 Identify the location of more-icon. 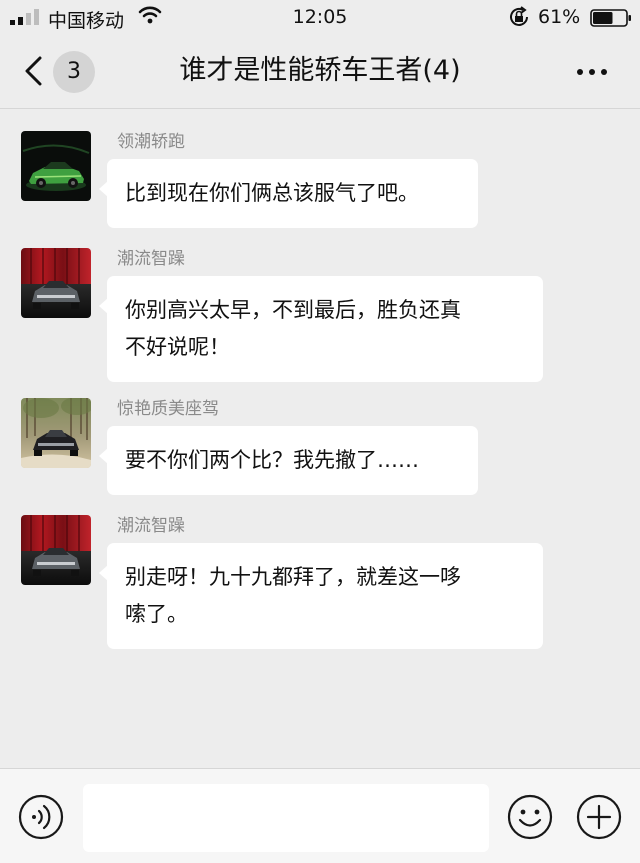
(592, 72).